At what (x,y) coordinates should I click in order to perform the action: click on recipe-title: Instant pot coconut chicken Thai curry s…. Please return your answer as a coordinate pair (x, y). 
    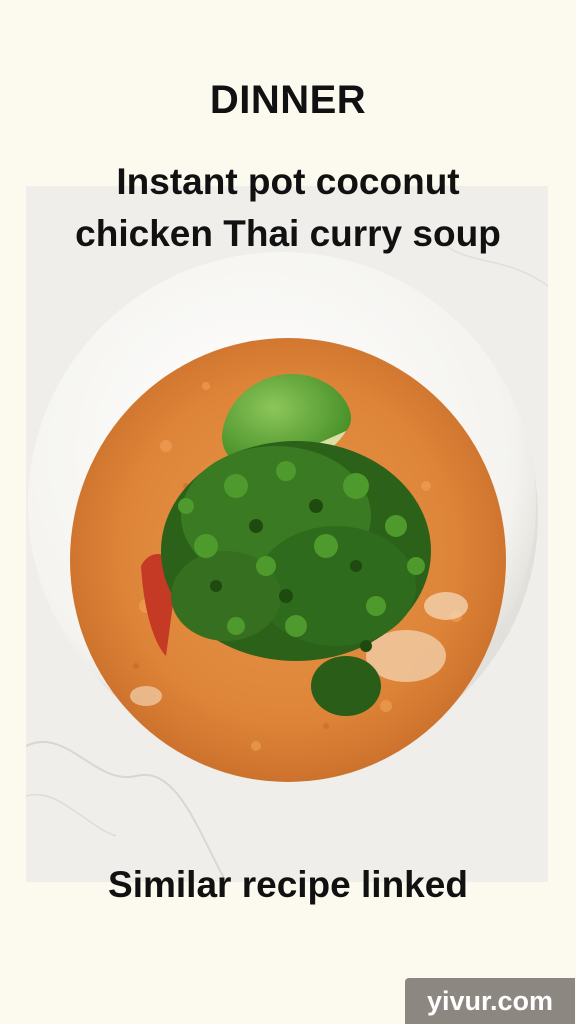
    Looking at the image, I should click on (288, 208).